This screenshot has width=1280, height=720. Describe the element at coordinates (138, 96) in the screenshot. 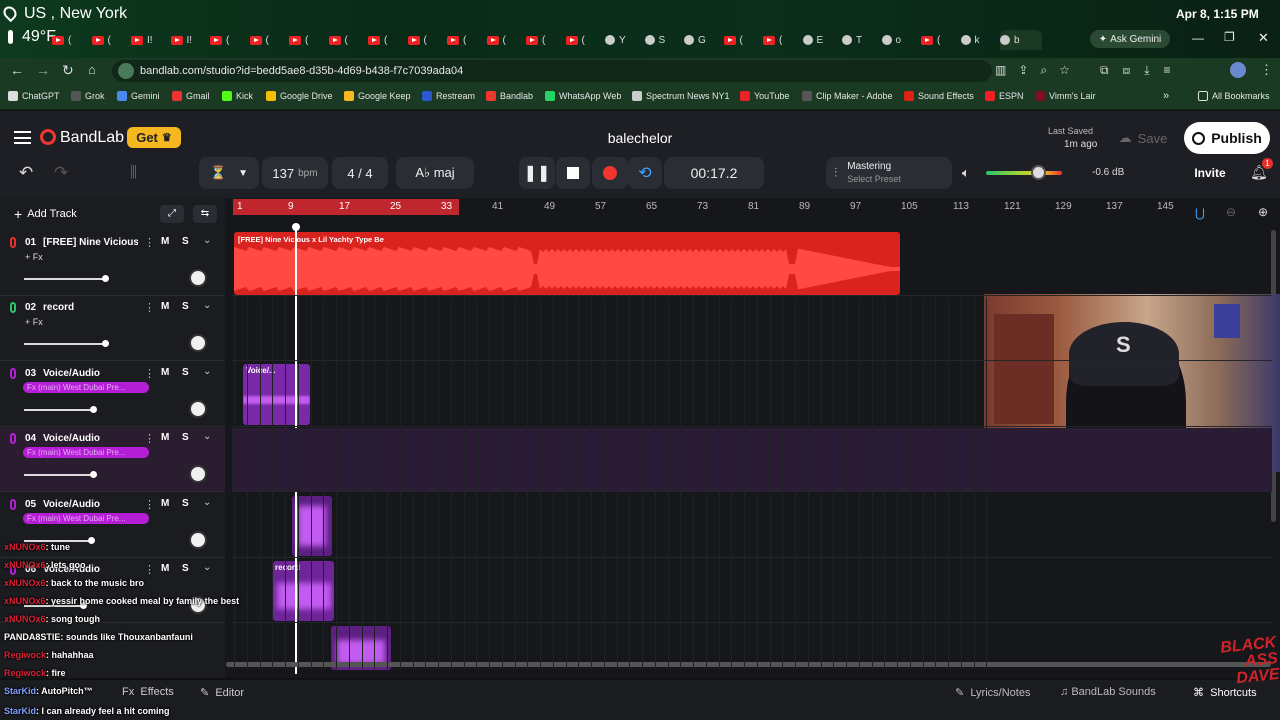

I see `bookmark-gemini: Gemini` at that location.